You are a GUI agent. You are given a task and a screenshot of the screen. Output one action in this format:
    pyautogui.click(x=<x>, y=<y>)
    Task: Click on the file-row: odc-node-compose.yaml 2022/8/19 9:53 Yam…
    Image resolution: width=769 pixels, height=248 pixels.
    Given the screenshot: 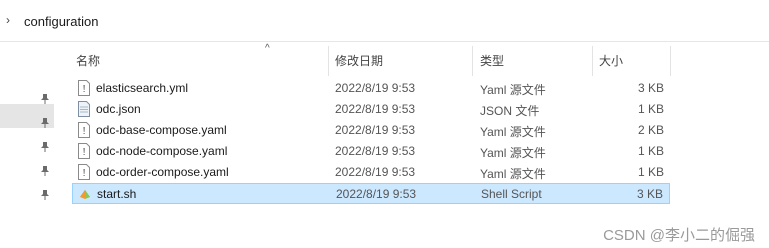 What is the action you would take?
    pyautogui.click(x=371, y=151)
    